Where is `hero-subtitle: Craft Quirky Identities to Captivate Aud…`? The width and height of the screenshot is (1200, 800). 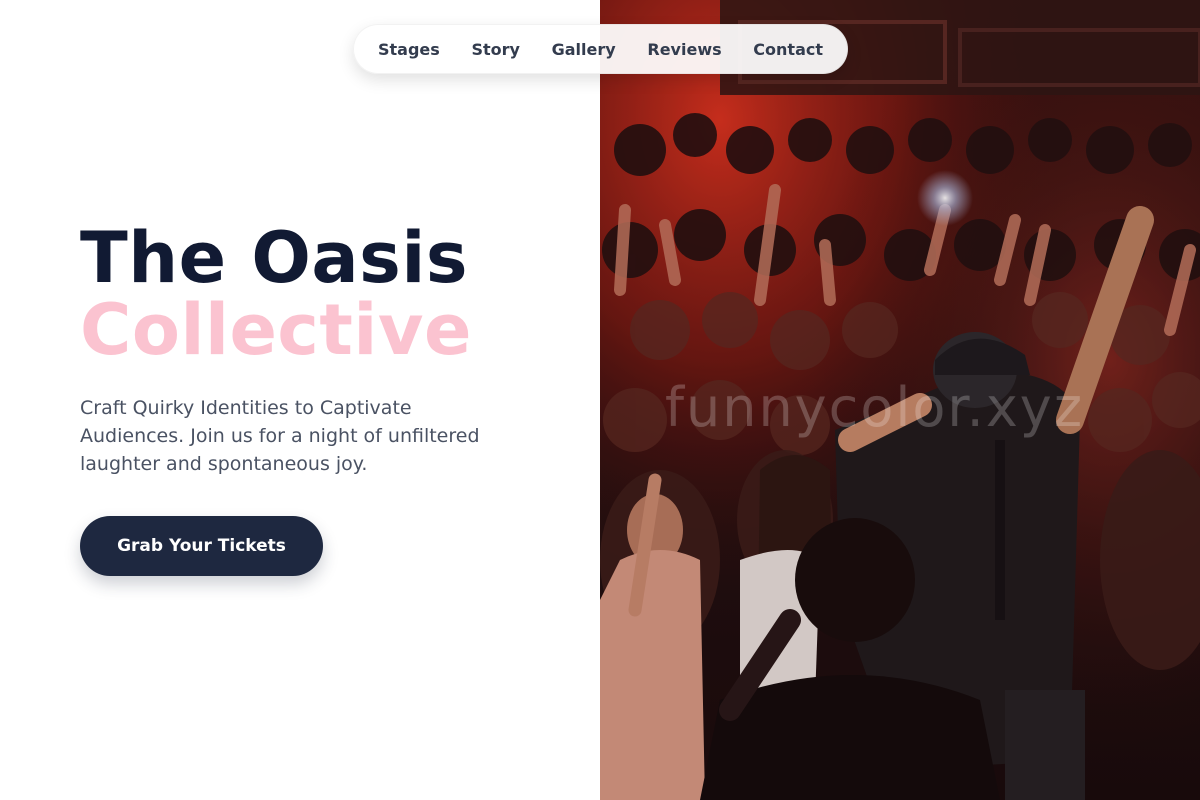 hero-subtitle: Craft Quirky Identities to Captivate Aud… is located at coordinates (280, 436).